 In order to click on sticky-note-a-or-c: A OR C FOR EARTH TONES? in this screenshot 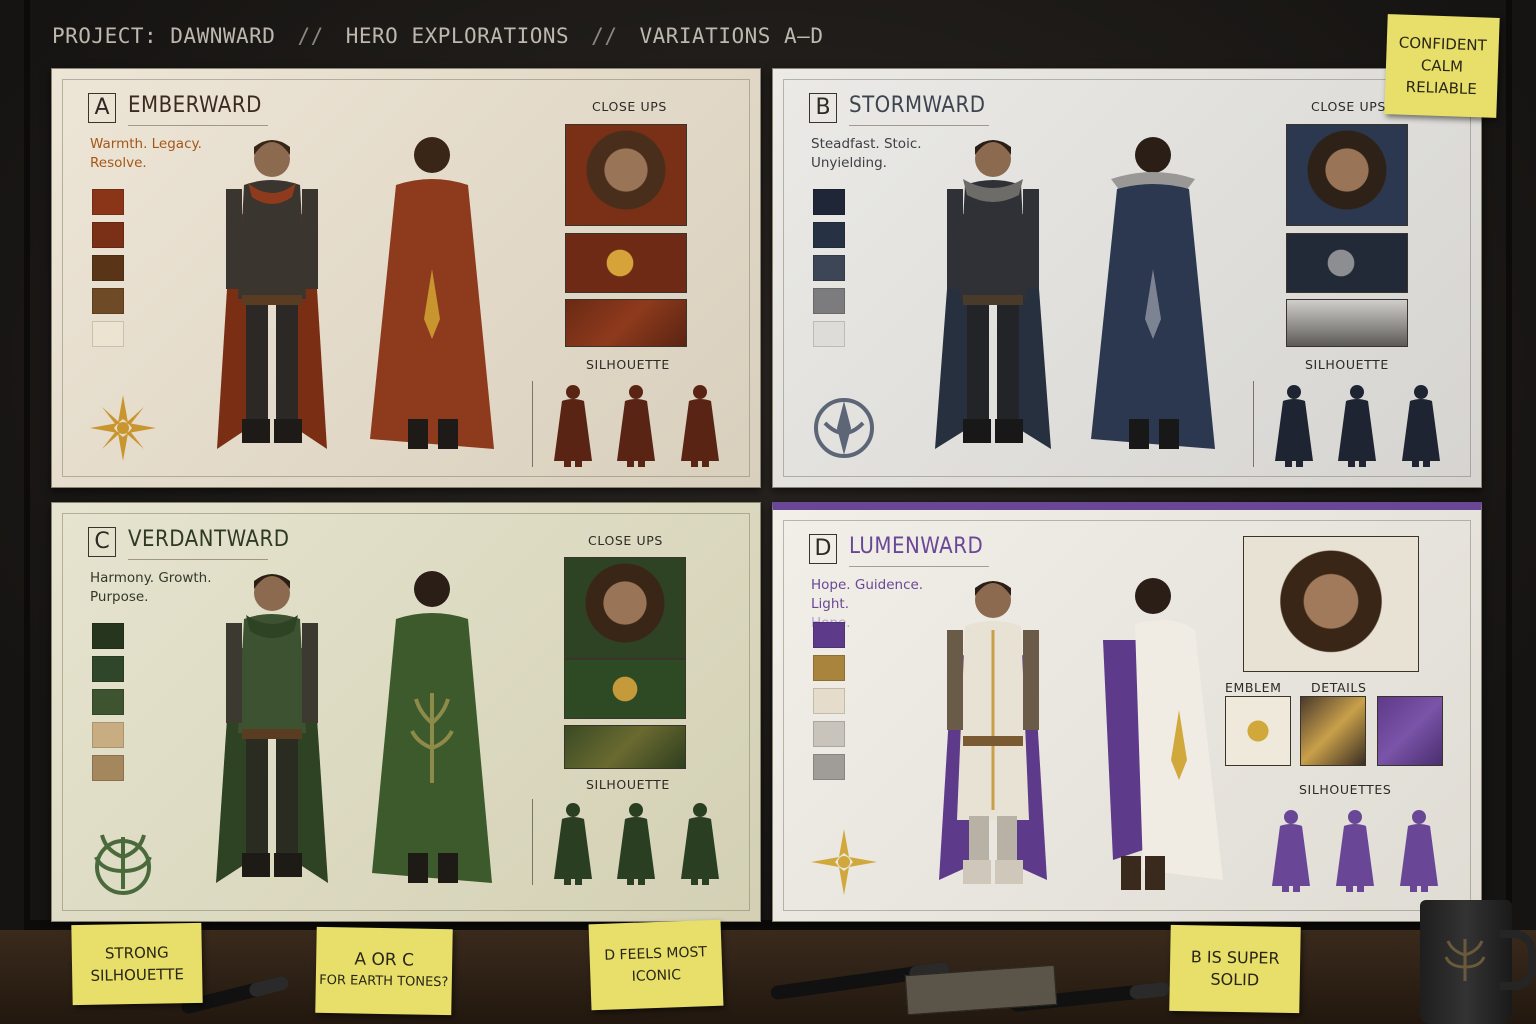, I will do `click(384, 971)`.